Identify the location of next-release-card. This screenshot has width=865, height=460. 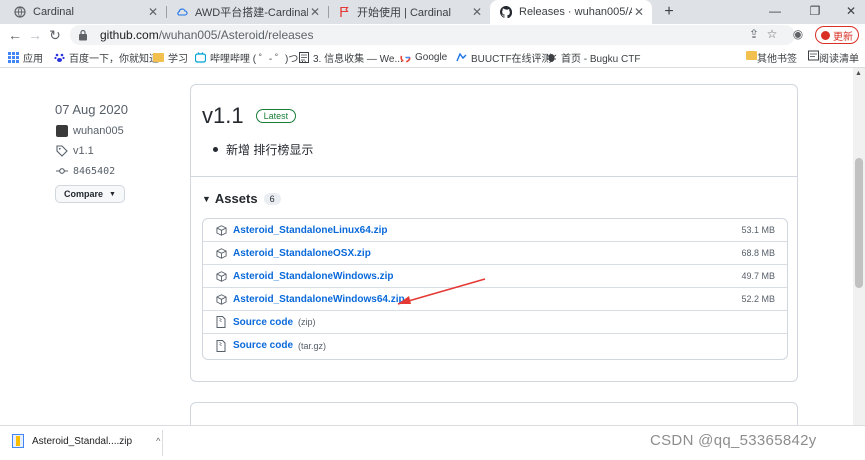
(494, 413).